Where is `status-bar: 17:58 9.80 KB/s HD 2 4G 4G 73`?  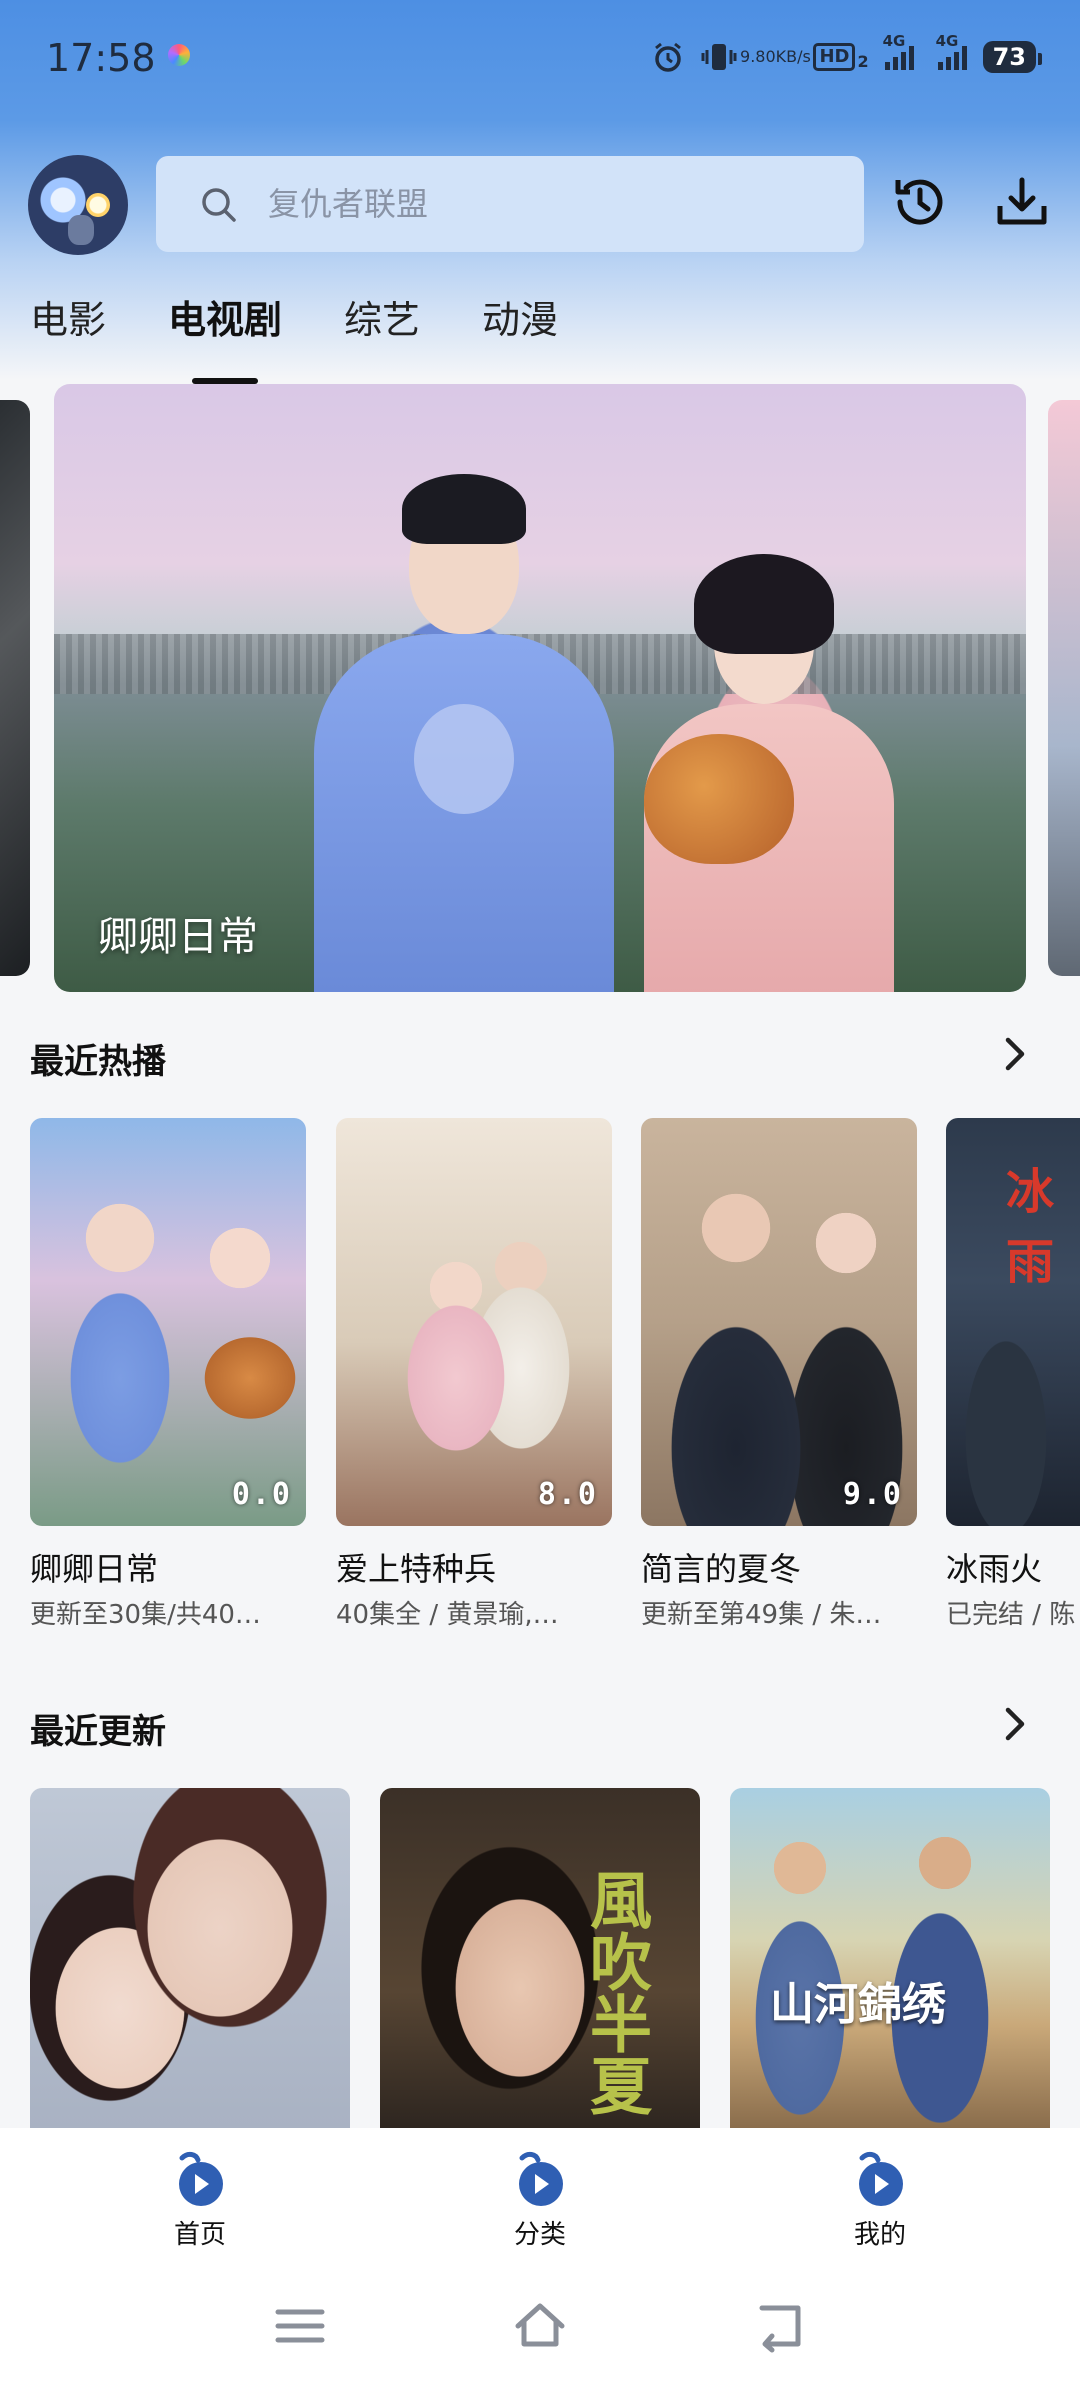
status-bar: 17:58 9.80 KB/s HD 2 4G 4G 73 is located at coordinates (540, 60).